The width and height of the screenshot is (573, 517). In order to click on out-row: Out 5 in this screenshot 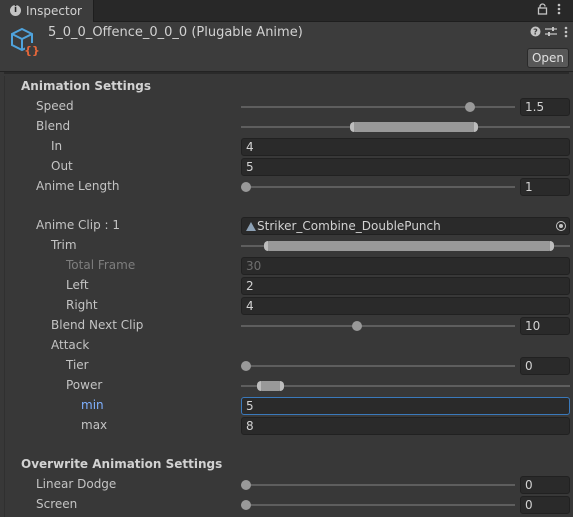, I will do `click(286, 167)`.